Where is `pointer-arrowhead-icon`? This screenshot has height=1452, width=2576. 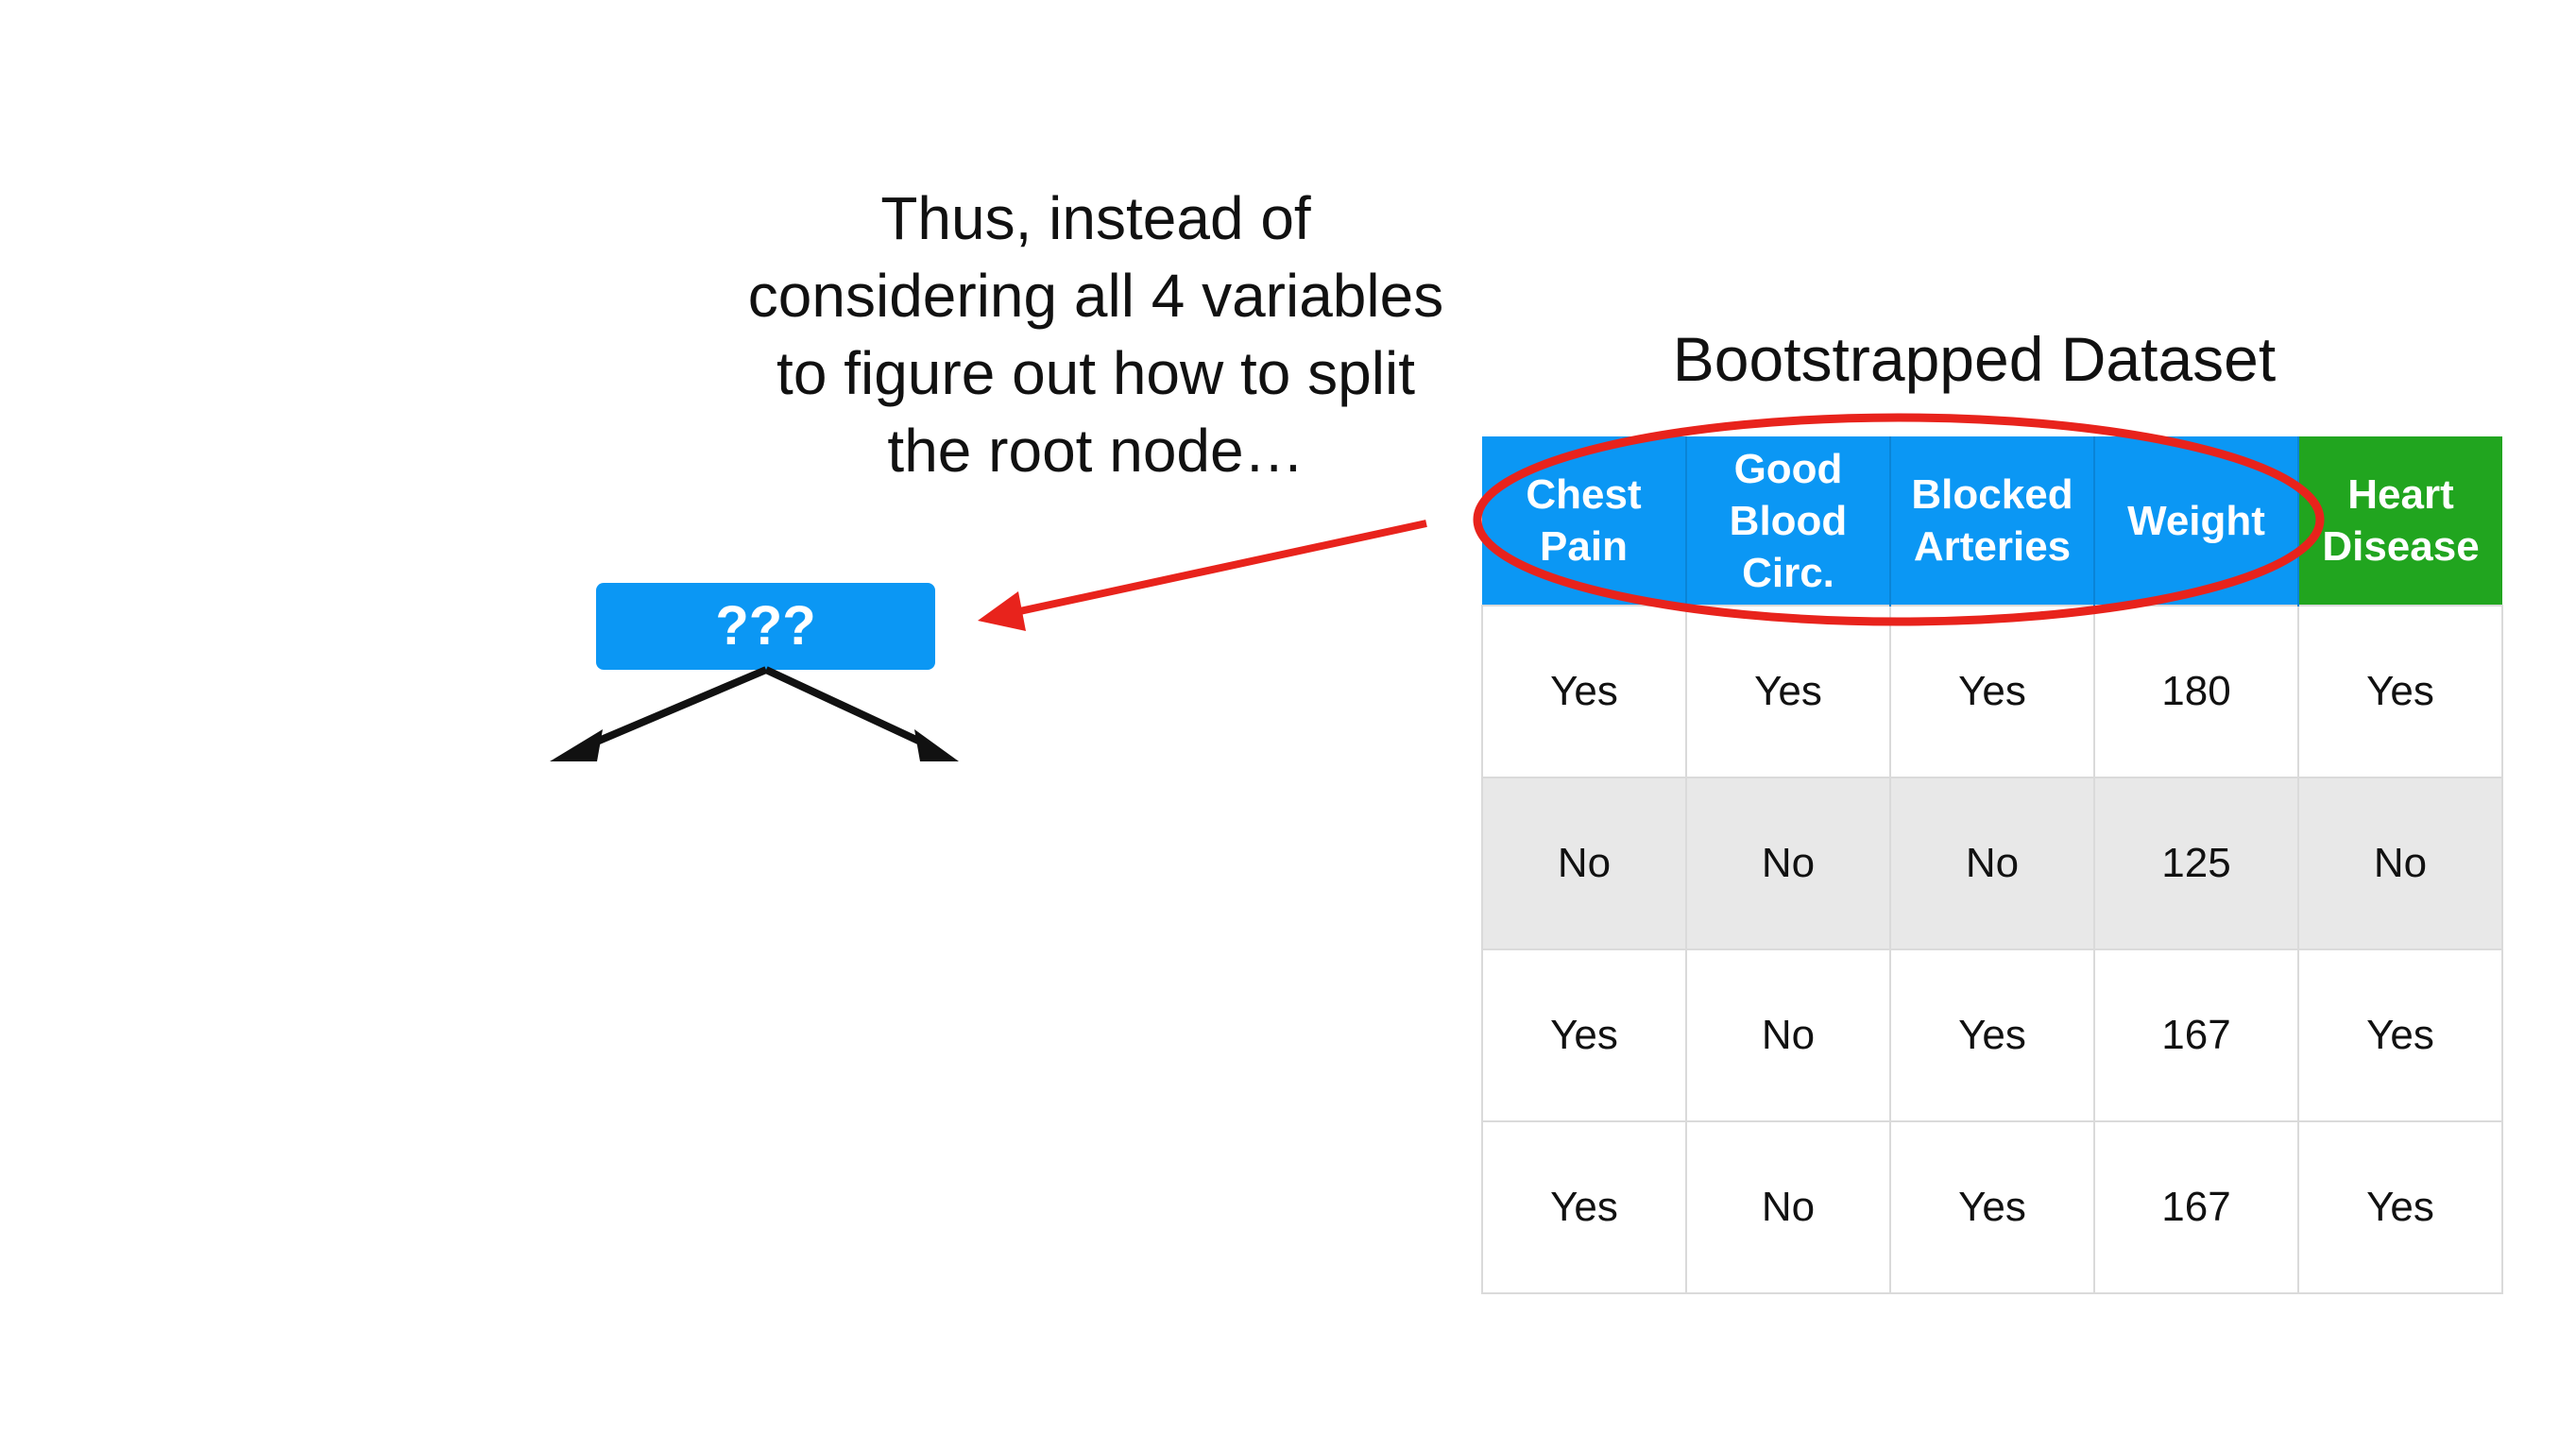 pointer-arrowhead-icon is located at coordinates (1002, 611).